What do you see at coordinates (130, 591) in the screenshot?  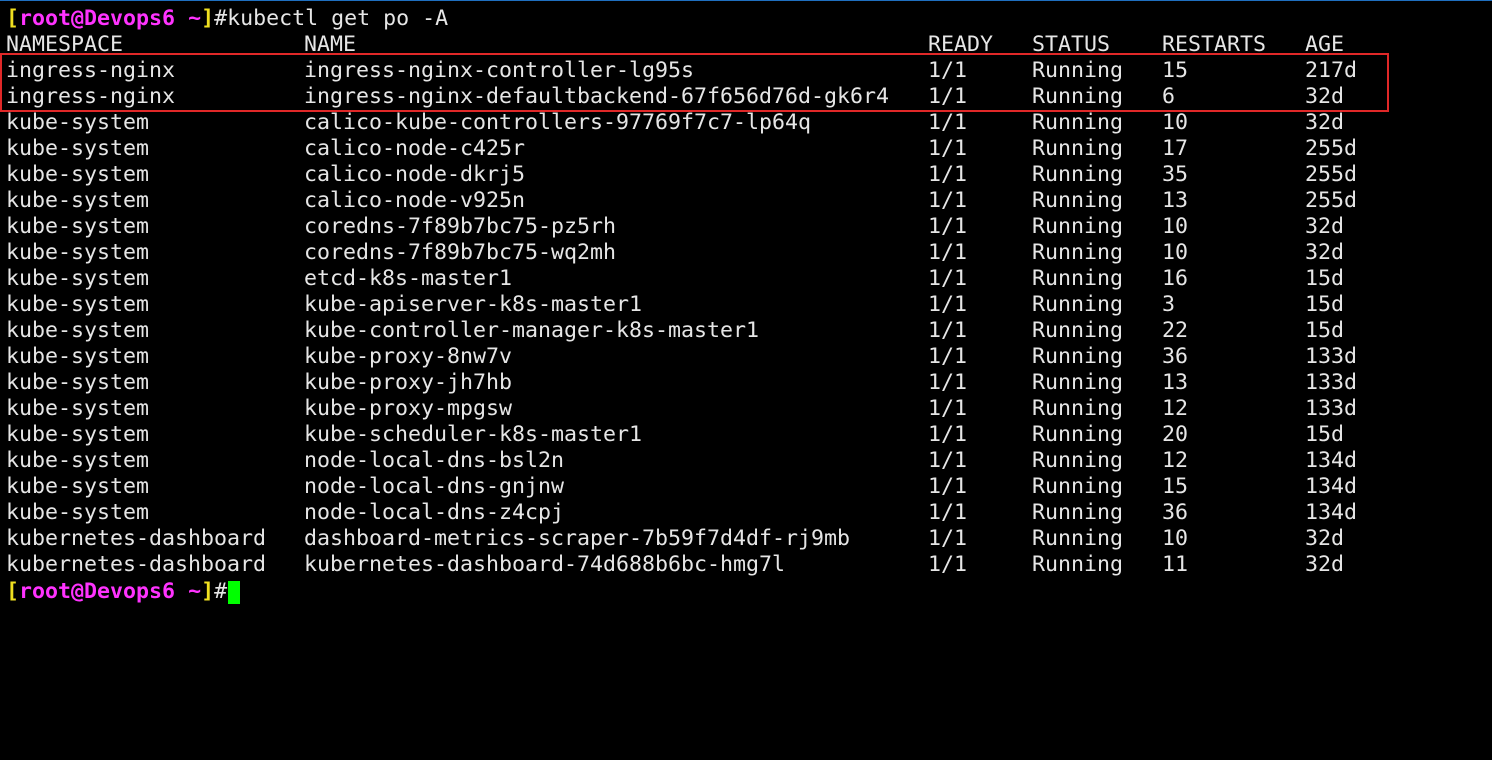 I see `prompt-host: Devops6` at bounding box center [130, 591].